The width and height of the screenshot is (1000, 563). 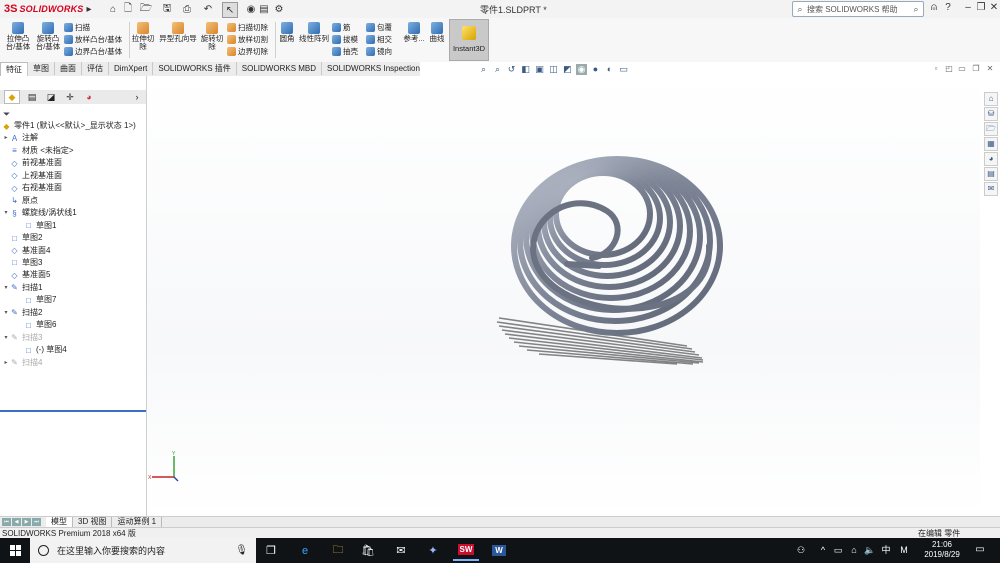 I want to click on view-palette-icon: ▦, so click(x=991, y=144).